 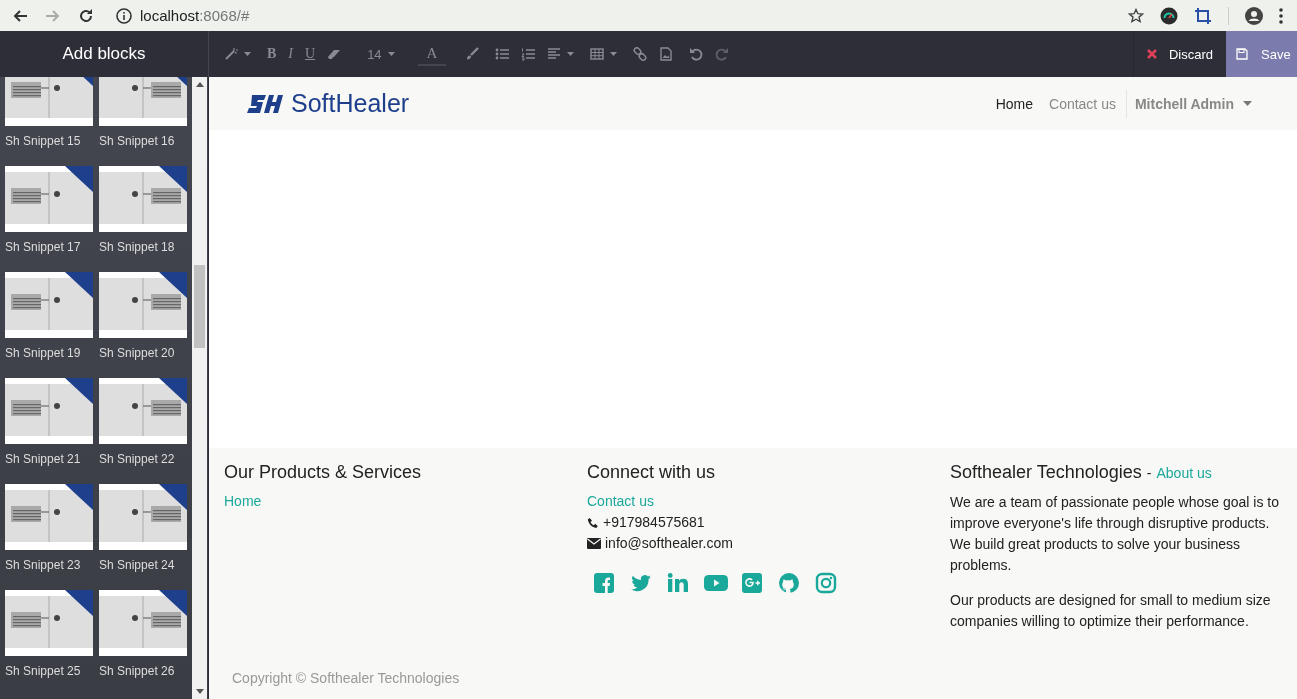 I want to click on github-icon, so click(x=790, y=583).